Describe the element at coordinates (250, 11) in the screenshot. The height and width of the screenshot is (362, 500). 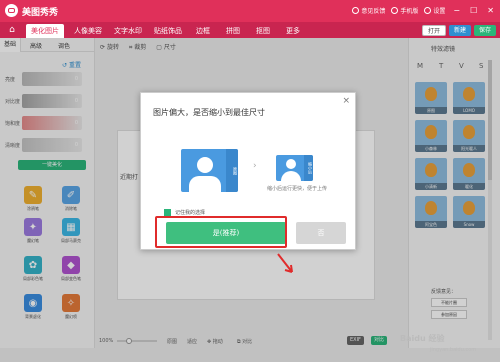
I see `title-bar: 美图秀秀 意见反馈 手机版 设置 − ☐ ✕` at that location.